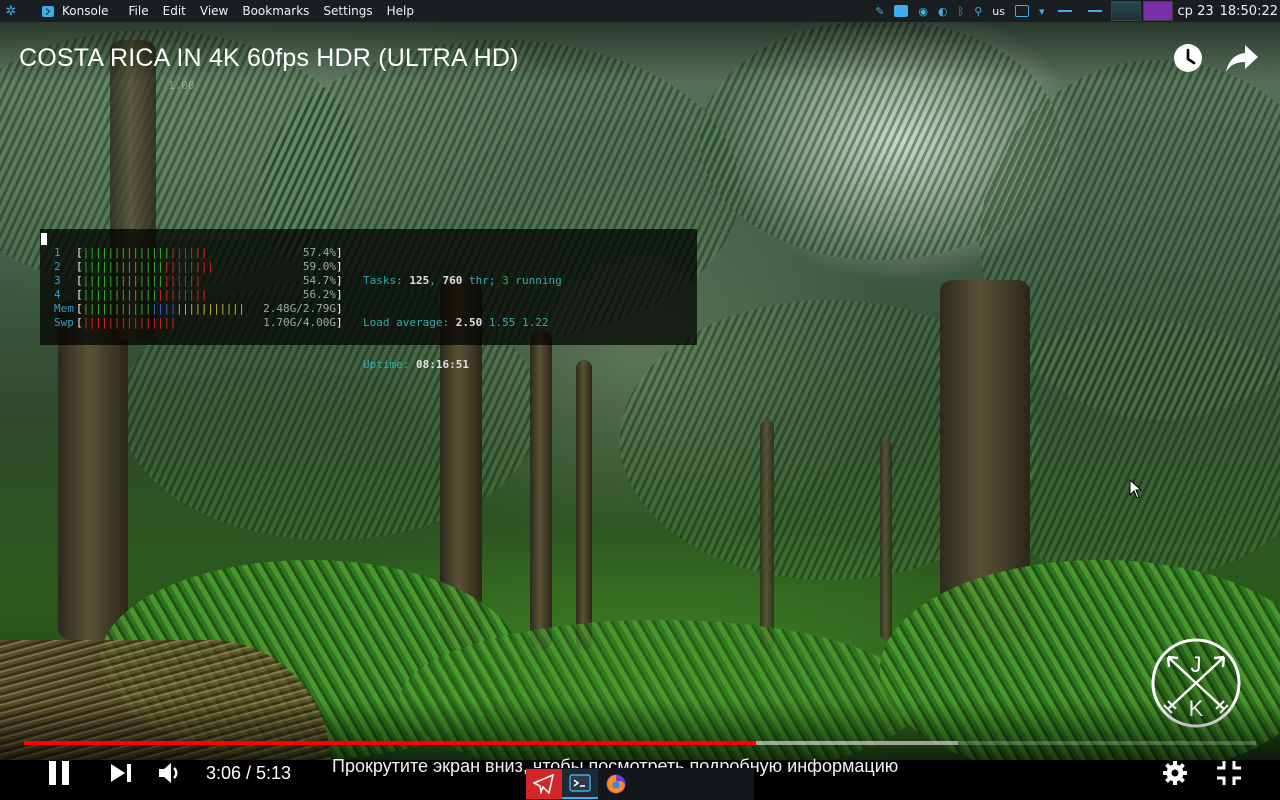 The height and width of the screenshot is (800, 1280). I want to click on video-title: COSTA RICA IN 4K 60fps HDR (ULTRA HD), so click(269, 58).